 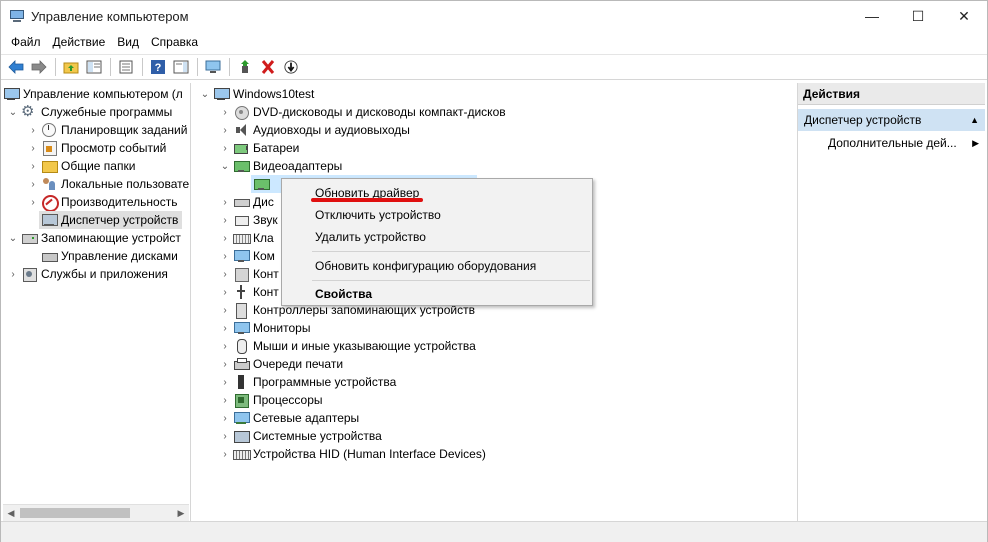 I want to click on device-category-controllers-1: › Конт, so click(x=249, y=274).